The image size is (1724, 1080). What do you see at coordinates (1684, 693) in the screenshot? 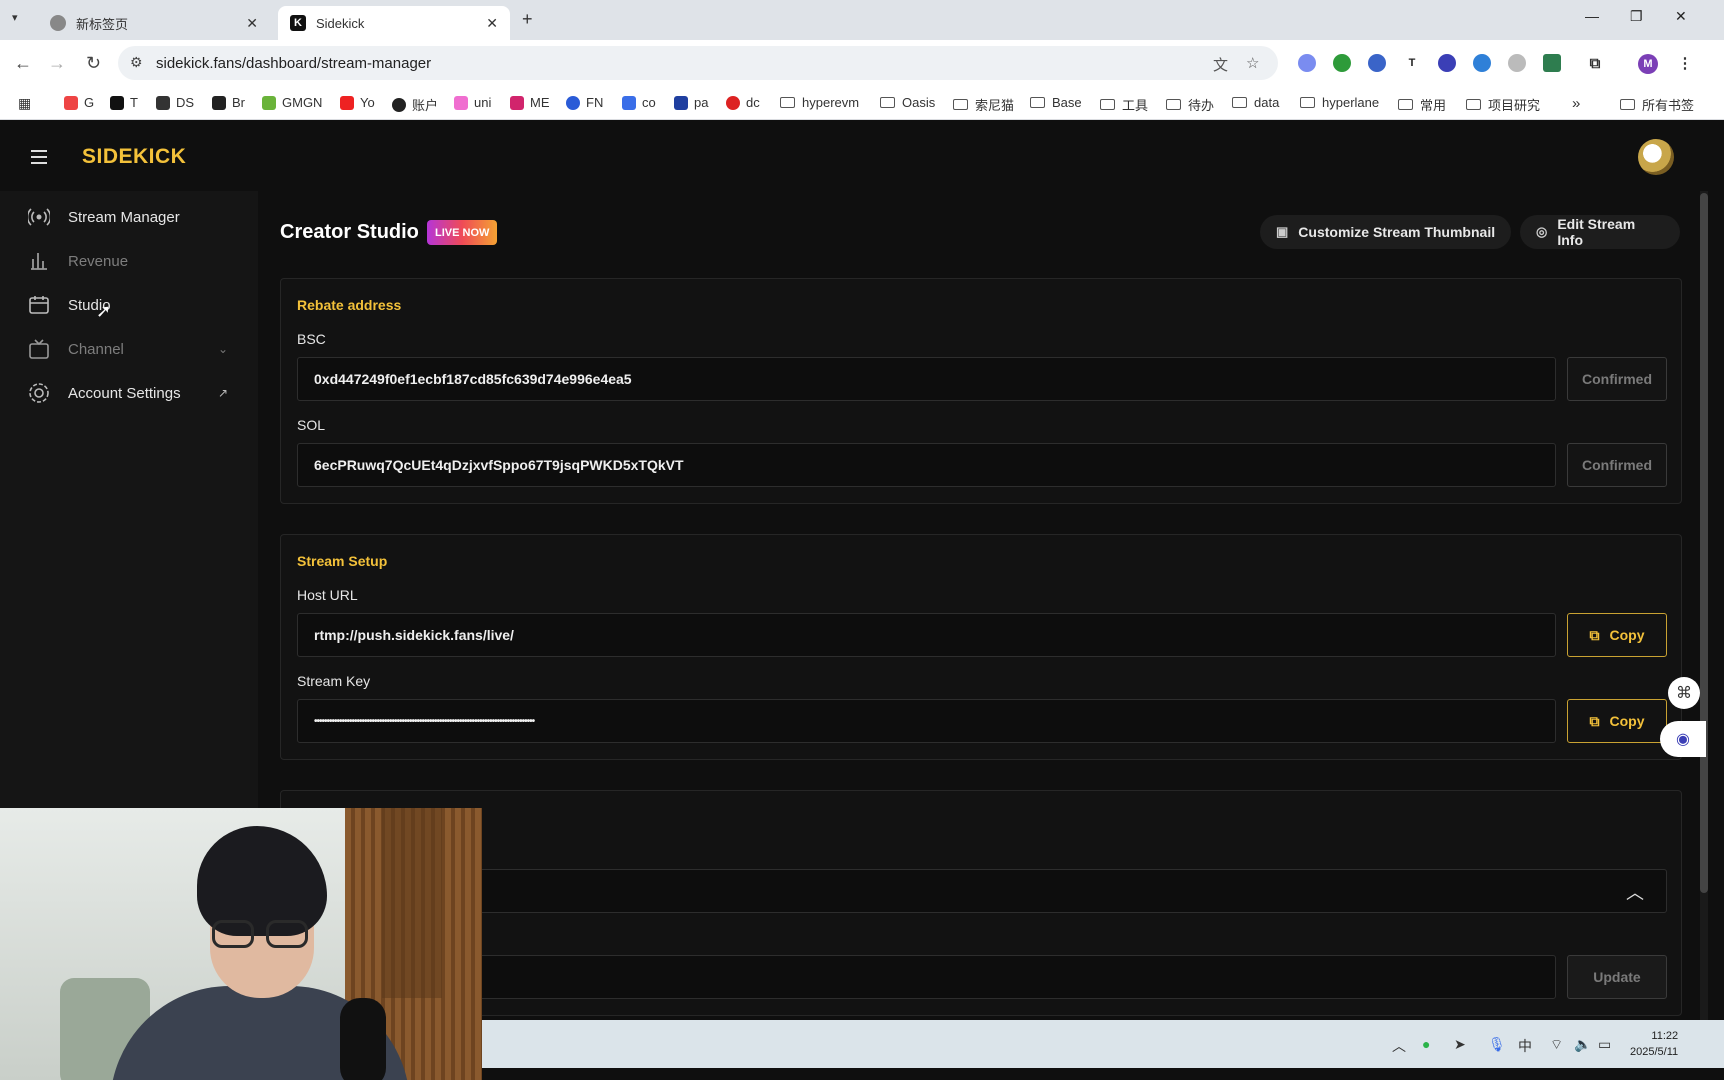
I see `floating-grid-icon: ⌘` at bounding box center [1684, 693].